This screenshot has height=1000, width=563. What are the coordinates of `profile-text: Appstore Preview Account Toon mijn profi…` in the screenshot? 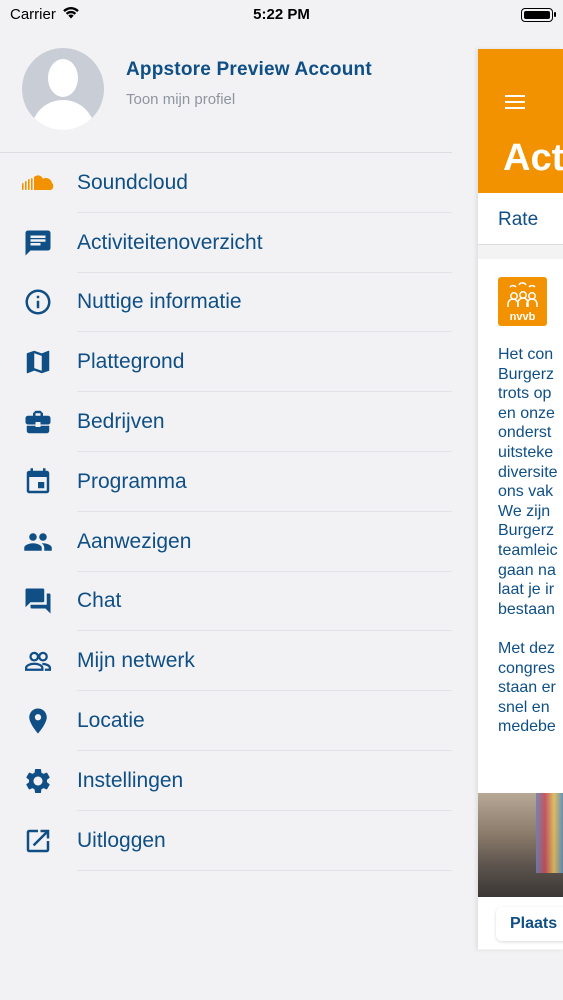 It's located at (249, 83).